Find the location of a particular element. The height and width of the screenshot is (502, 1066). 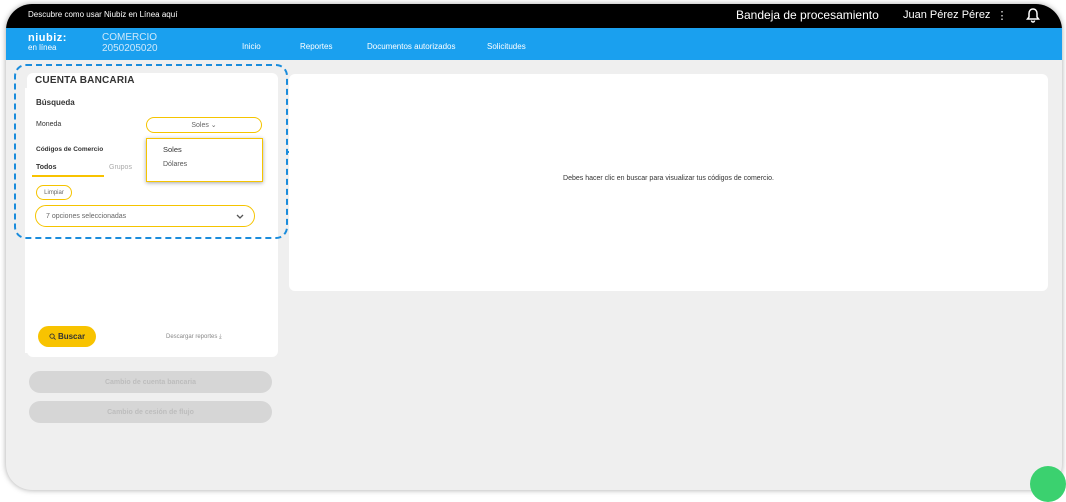

nav-inicio: Inicio is located at coordinates (251, 46).